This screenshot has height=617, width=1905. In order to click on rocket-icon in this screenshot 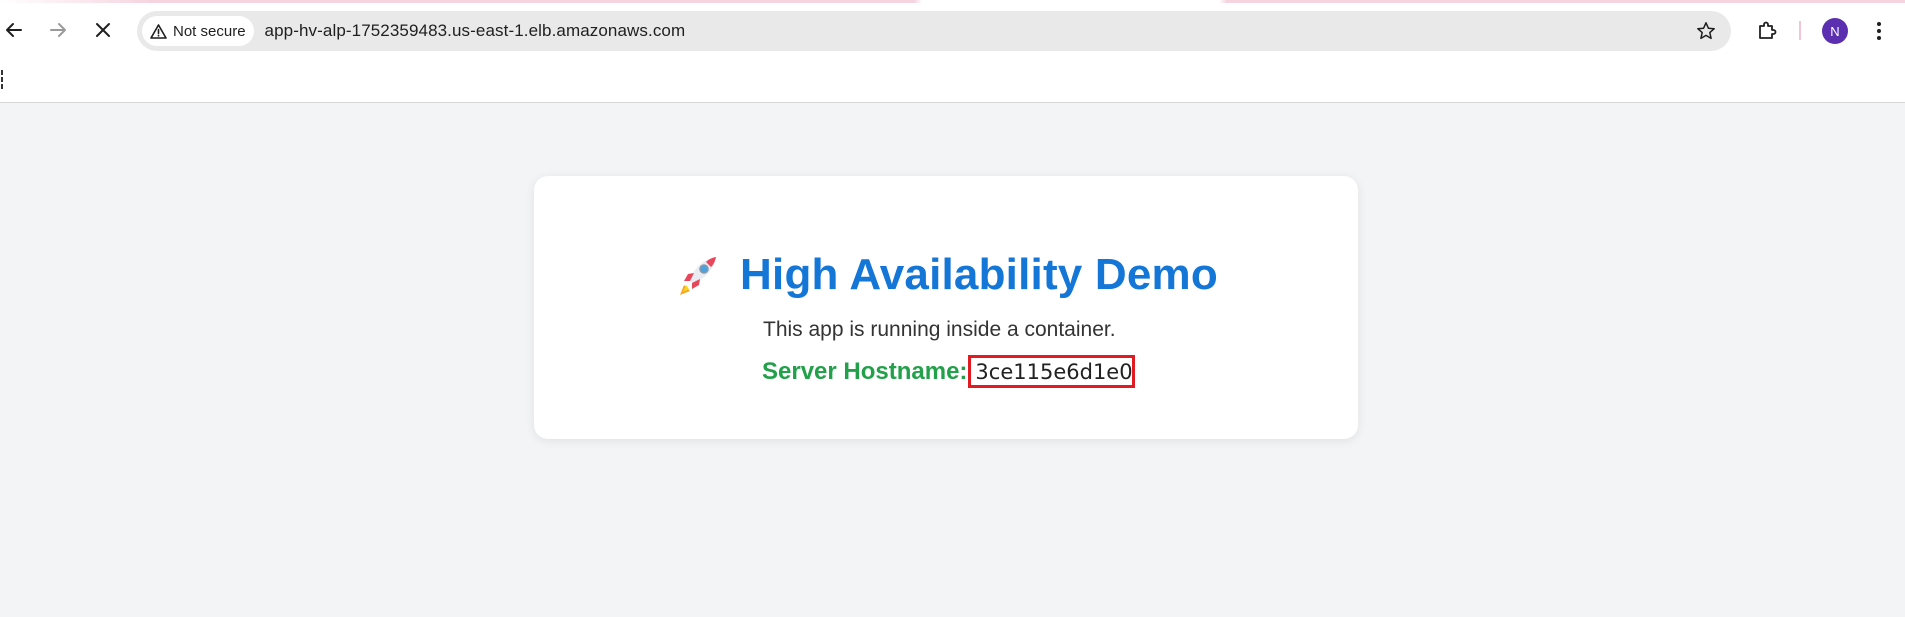, I will do `click(698, 276)`.